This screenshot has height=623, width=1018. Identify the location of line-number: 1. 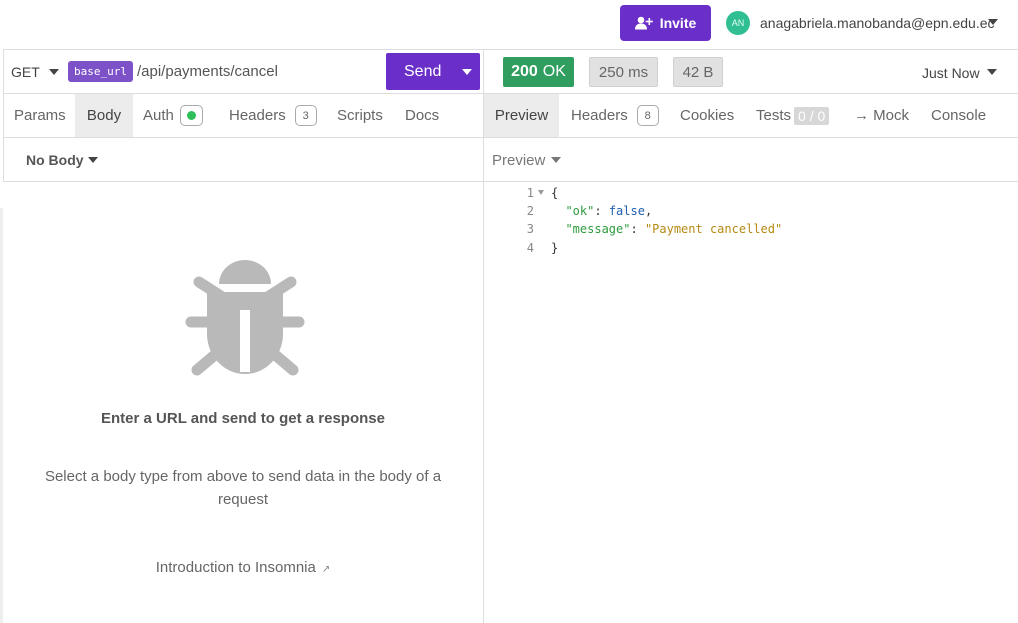
(530, 193).